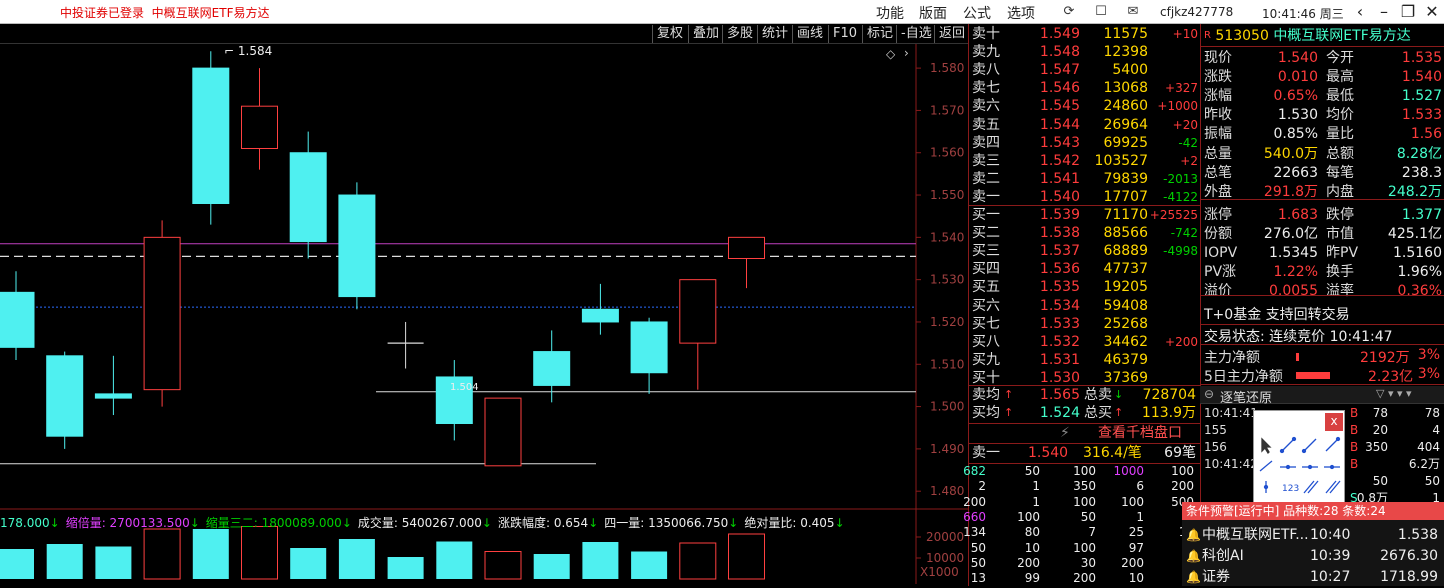  I want to click on bid-level-row: 买九 1.531 46379, so click(1084, 360).